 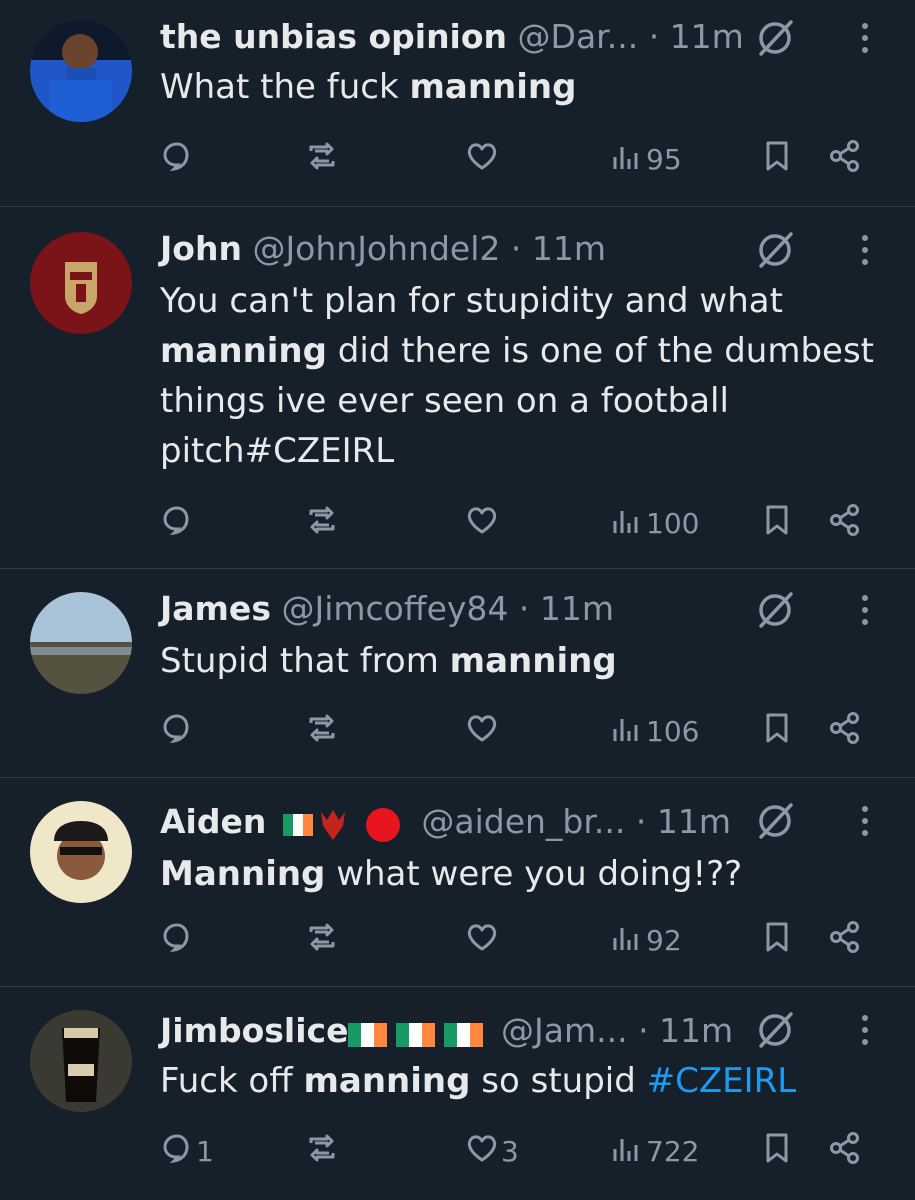 I want to click on views-button: 100, so click(x=654, y=523).